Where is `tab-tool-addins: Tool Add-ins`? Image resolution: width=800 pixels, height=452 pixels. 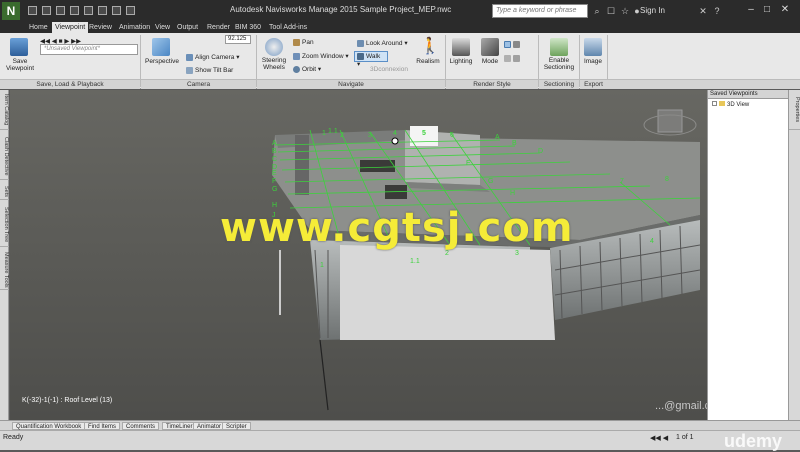
tab-tool-addins: Tool Add-ins is located at coordinates (288, 27).